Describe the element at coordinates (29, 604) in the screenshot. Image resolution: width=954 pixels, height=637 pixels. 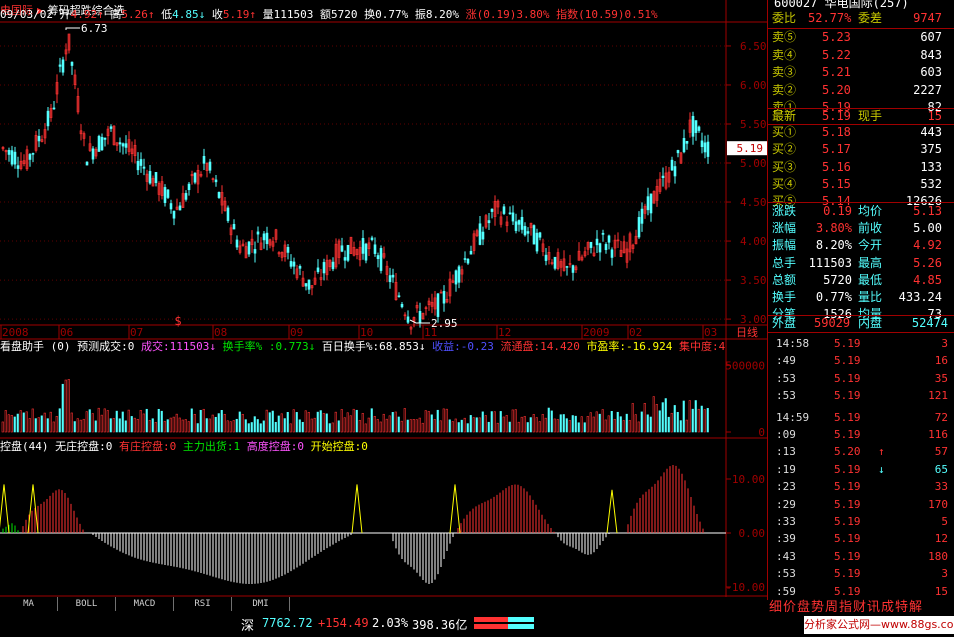
I see `tab-ma: MA` at that location.